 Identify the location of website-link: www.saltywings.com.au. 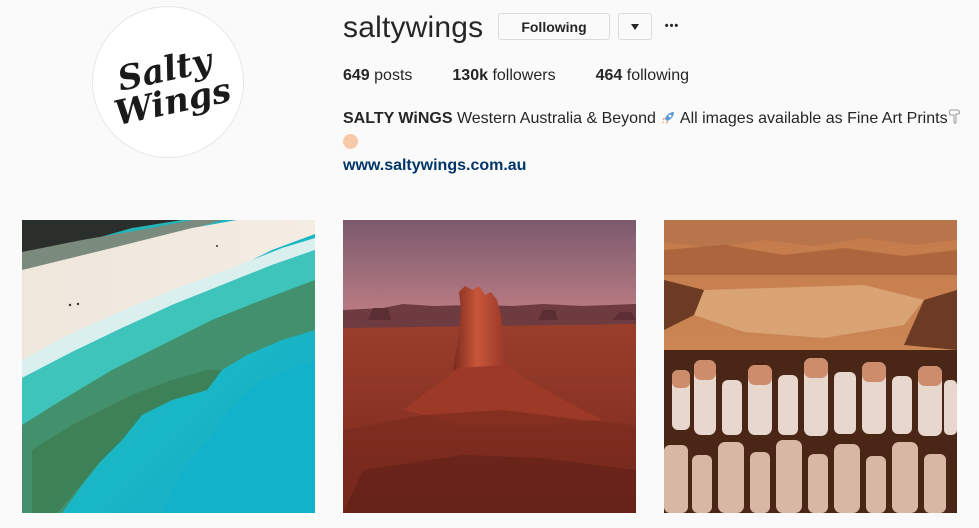
(434, 166).